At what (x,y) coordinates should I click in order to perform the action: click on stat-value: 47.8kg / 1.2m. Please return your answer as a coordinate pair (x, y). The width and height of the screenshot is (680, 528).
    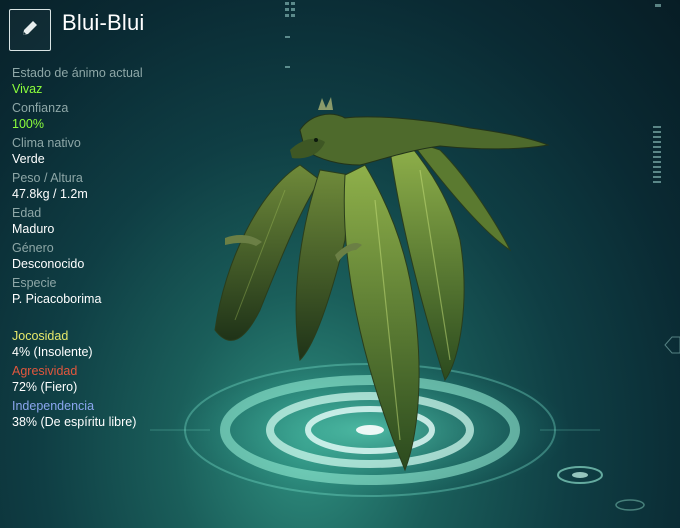
    Looking at the image, I should click on (50, 194).